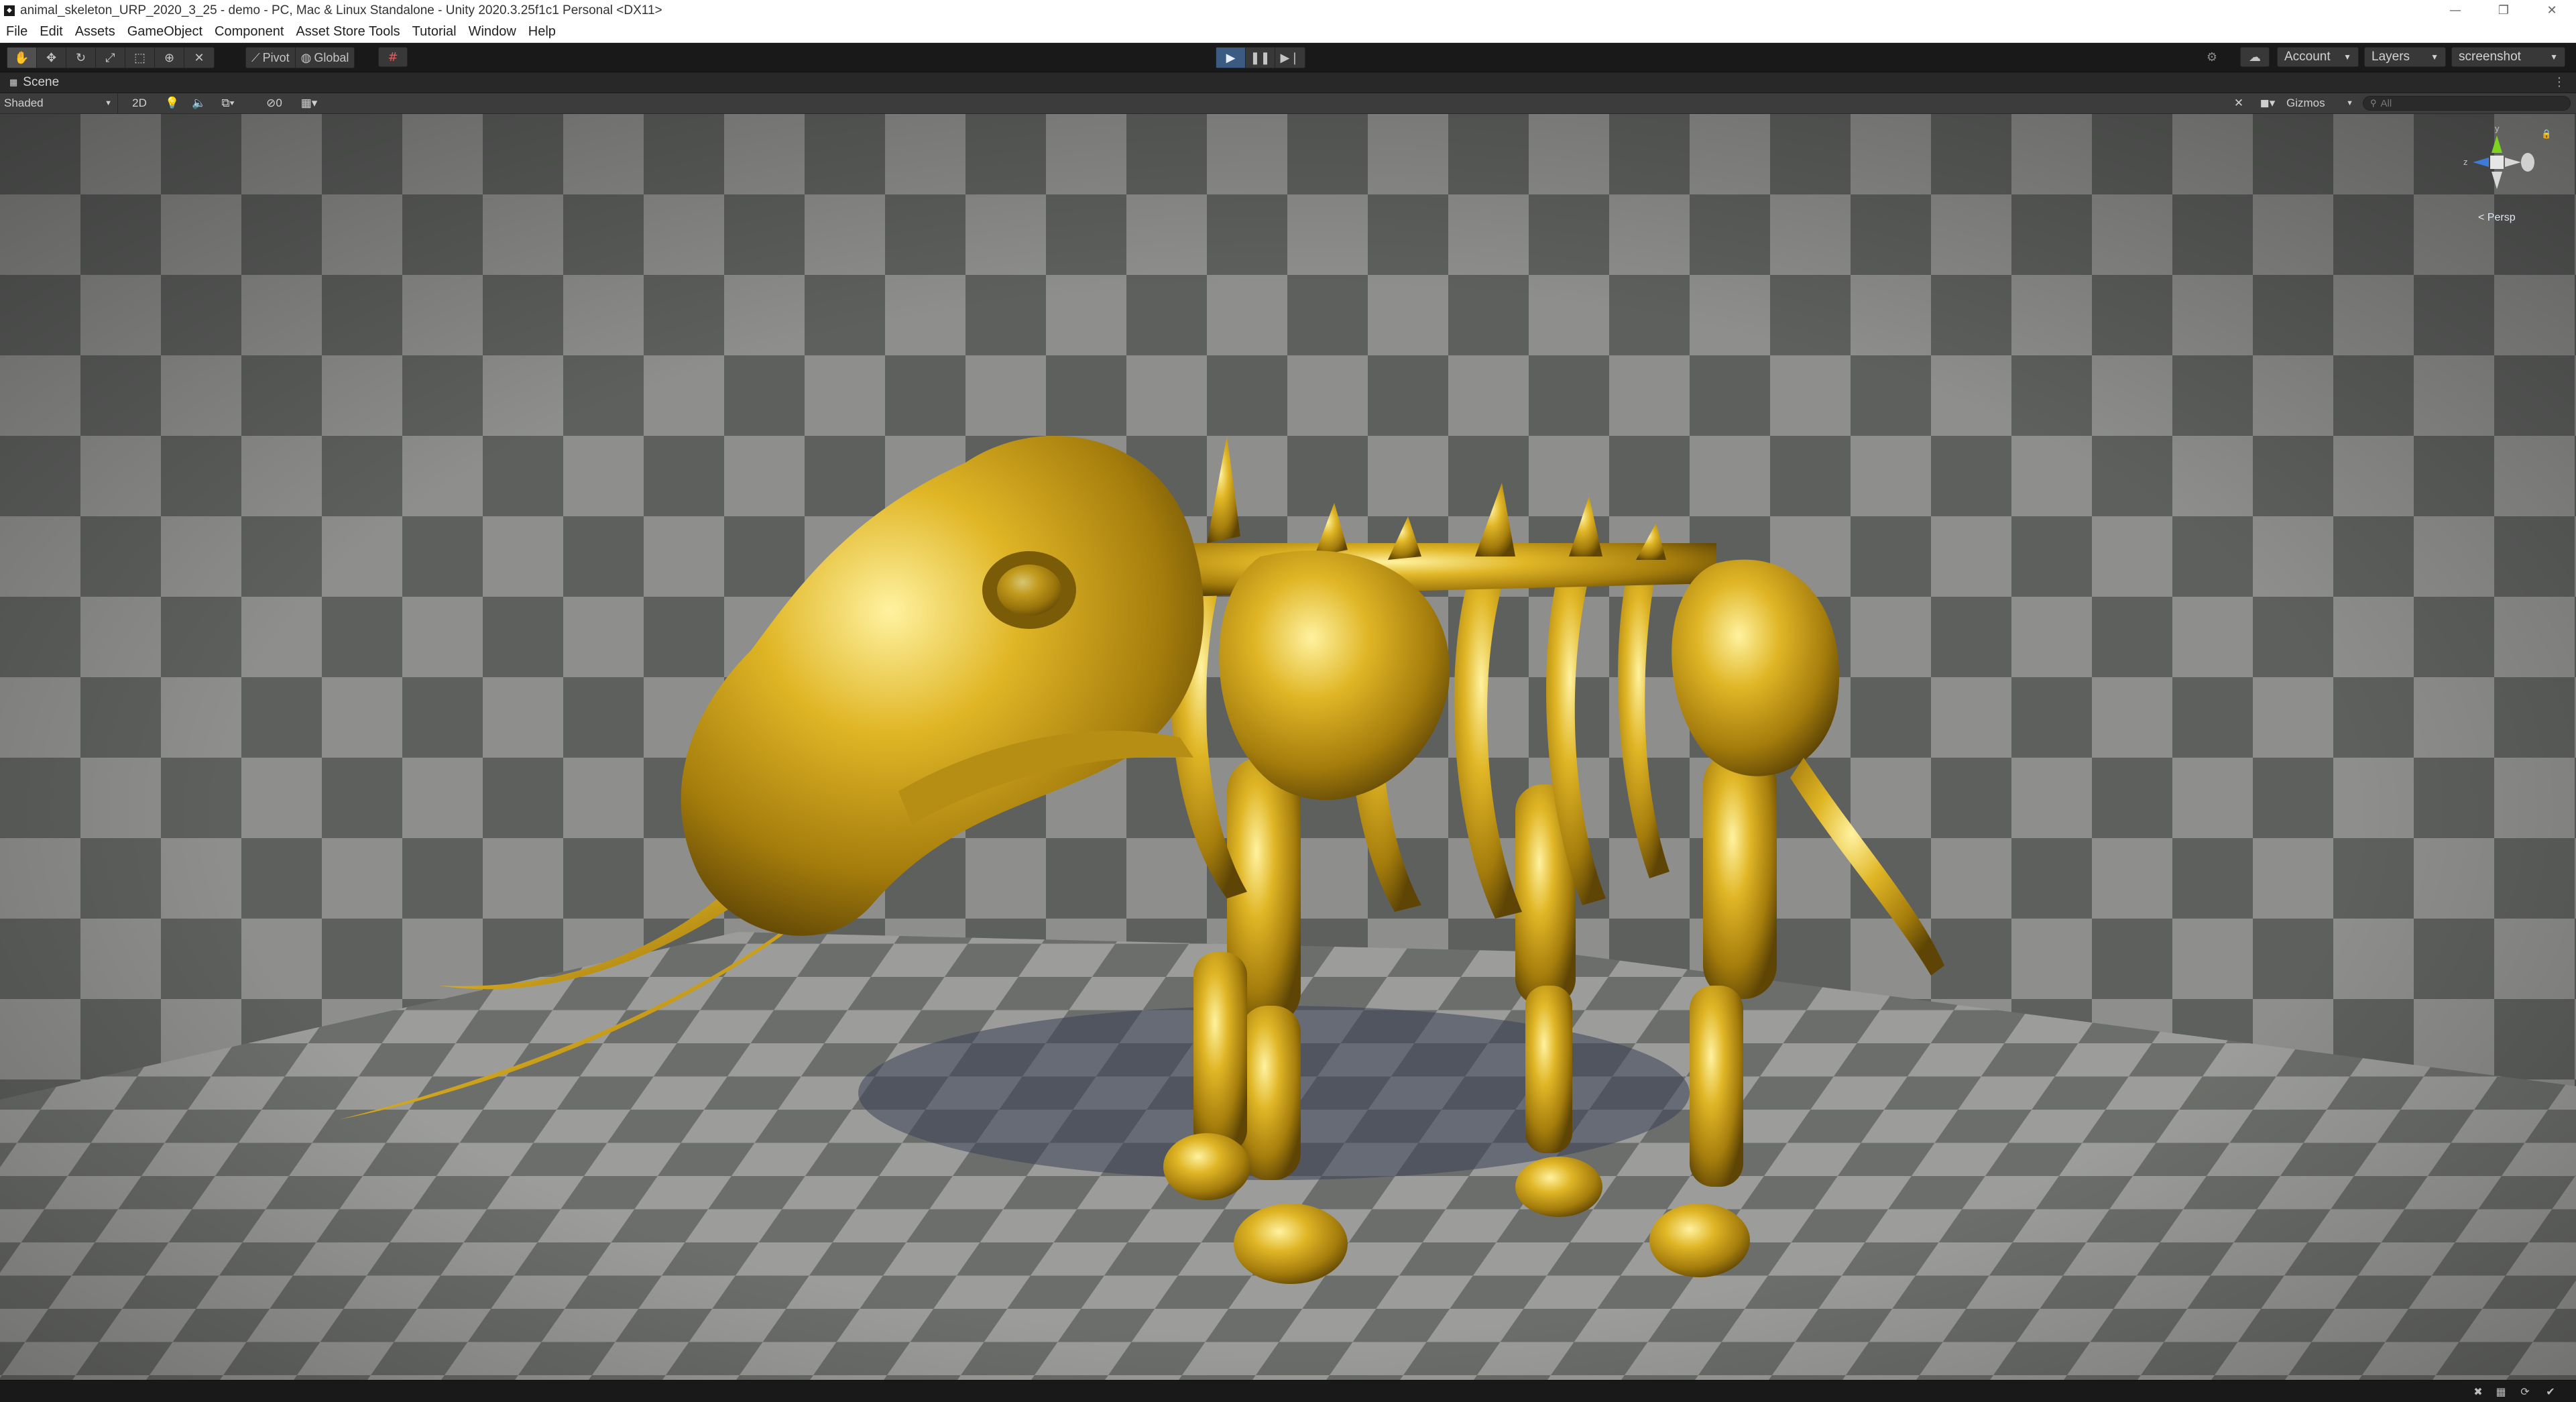 The width and height of the screenshot is (2576, 1402). What do you see at coordinates (2212, 57) in the screenshot?
I see `services-icon: ⚙` at bounding box center [2212, 57].